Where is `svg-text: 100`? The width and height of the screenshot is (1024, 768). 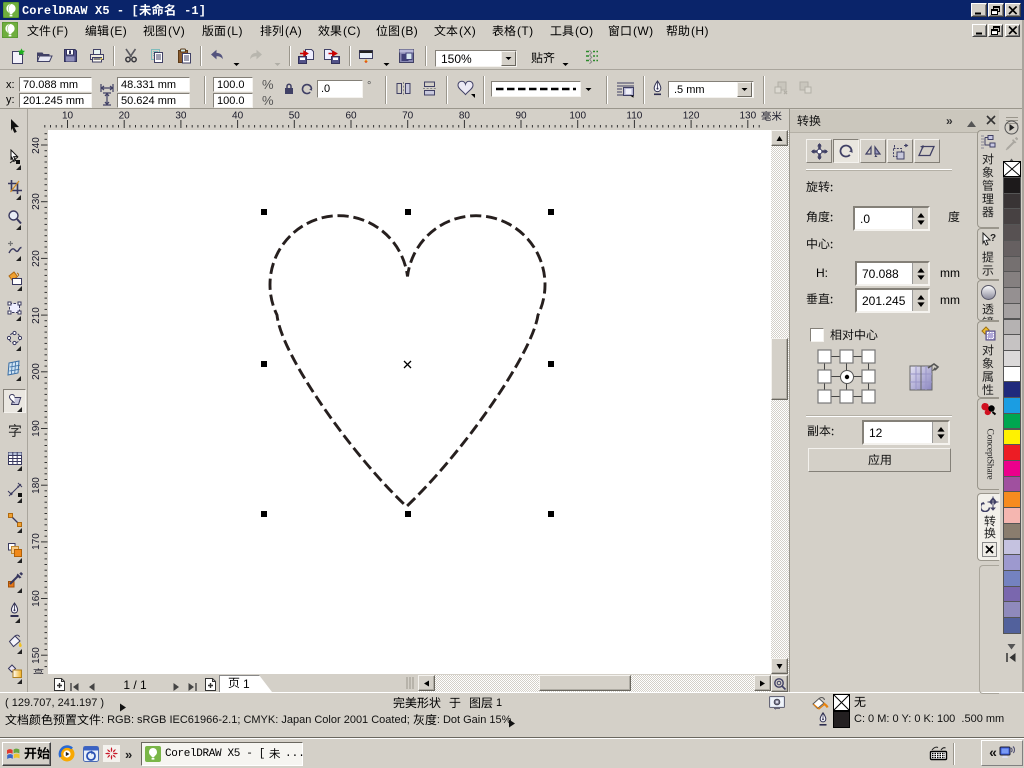 svg-text: 100 is located at coordinates (577, 116).